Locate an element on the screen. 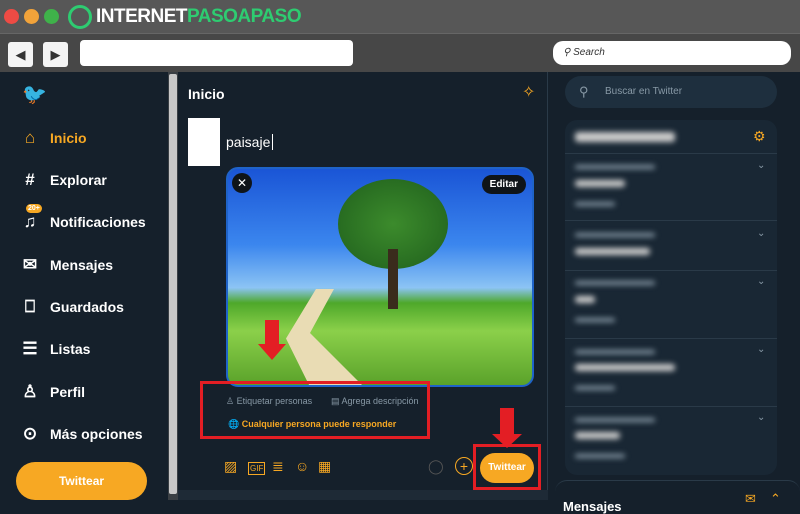 This screenshot has height=514, width=800. maximize-window-button is located at coordinates (51, 16).